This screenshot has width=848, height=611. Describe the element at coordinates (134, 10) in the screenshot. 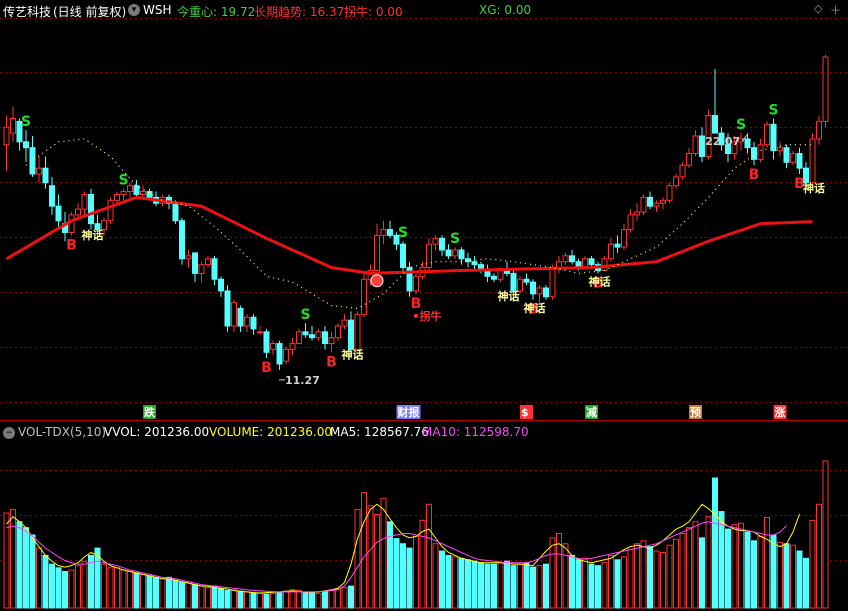

I see `gear-dropdown-icon: ▾` at that location.